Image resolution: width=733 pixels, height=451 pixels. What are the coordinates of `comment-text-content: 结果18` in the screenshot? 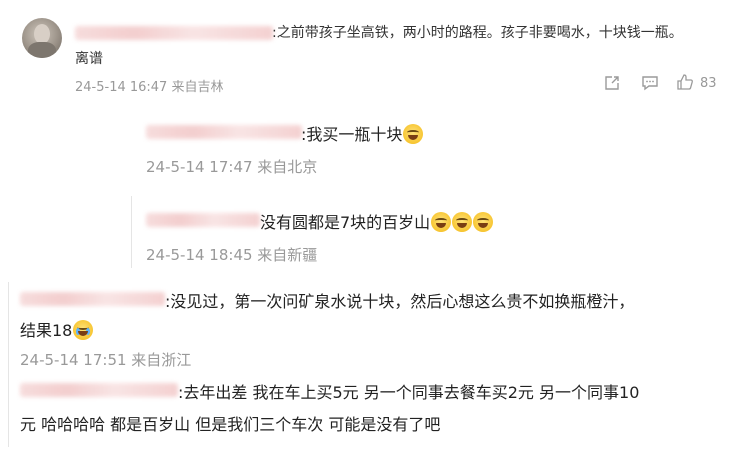 It's located at (46, 330).